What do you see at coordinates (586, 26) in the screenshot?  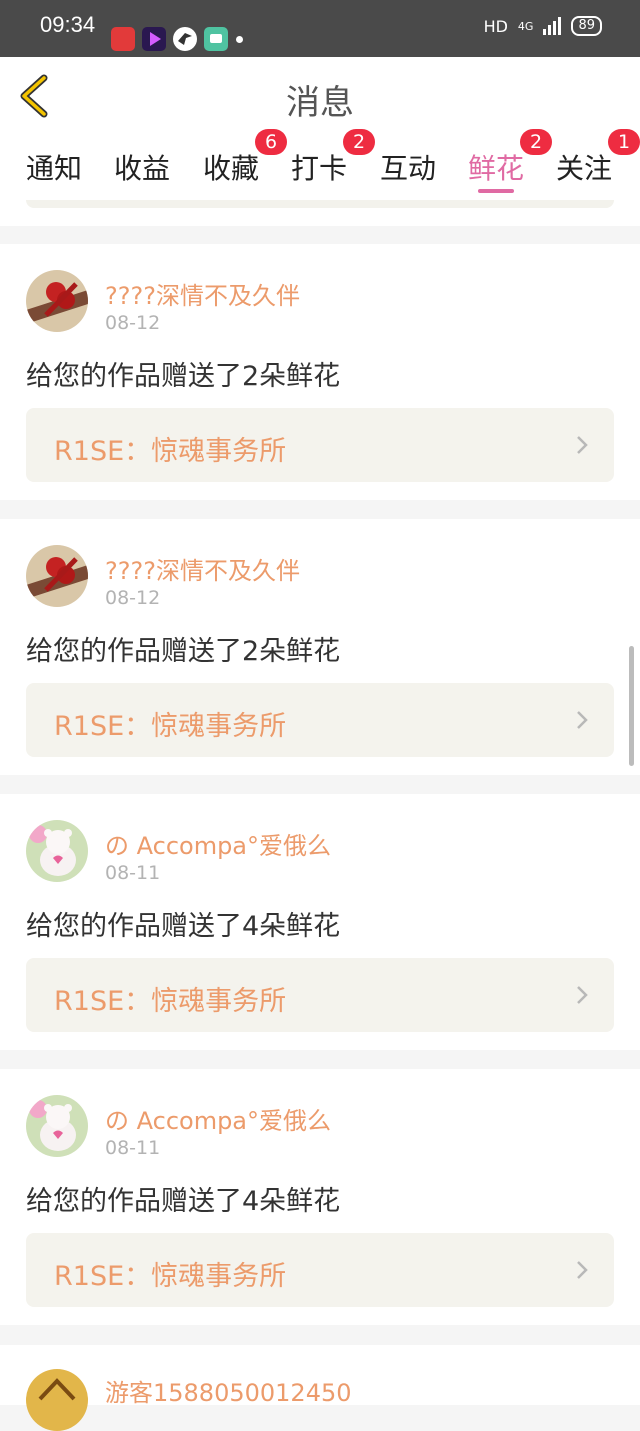 I see `battery-icon: 89` at bounding box center [586, 26].